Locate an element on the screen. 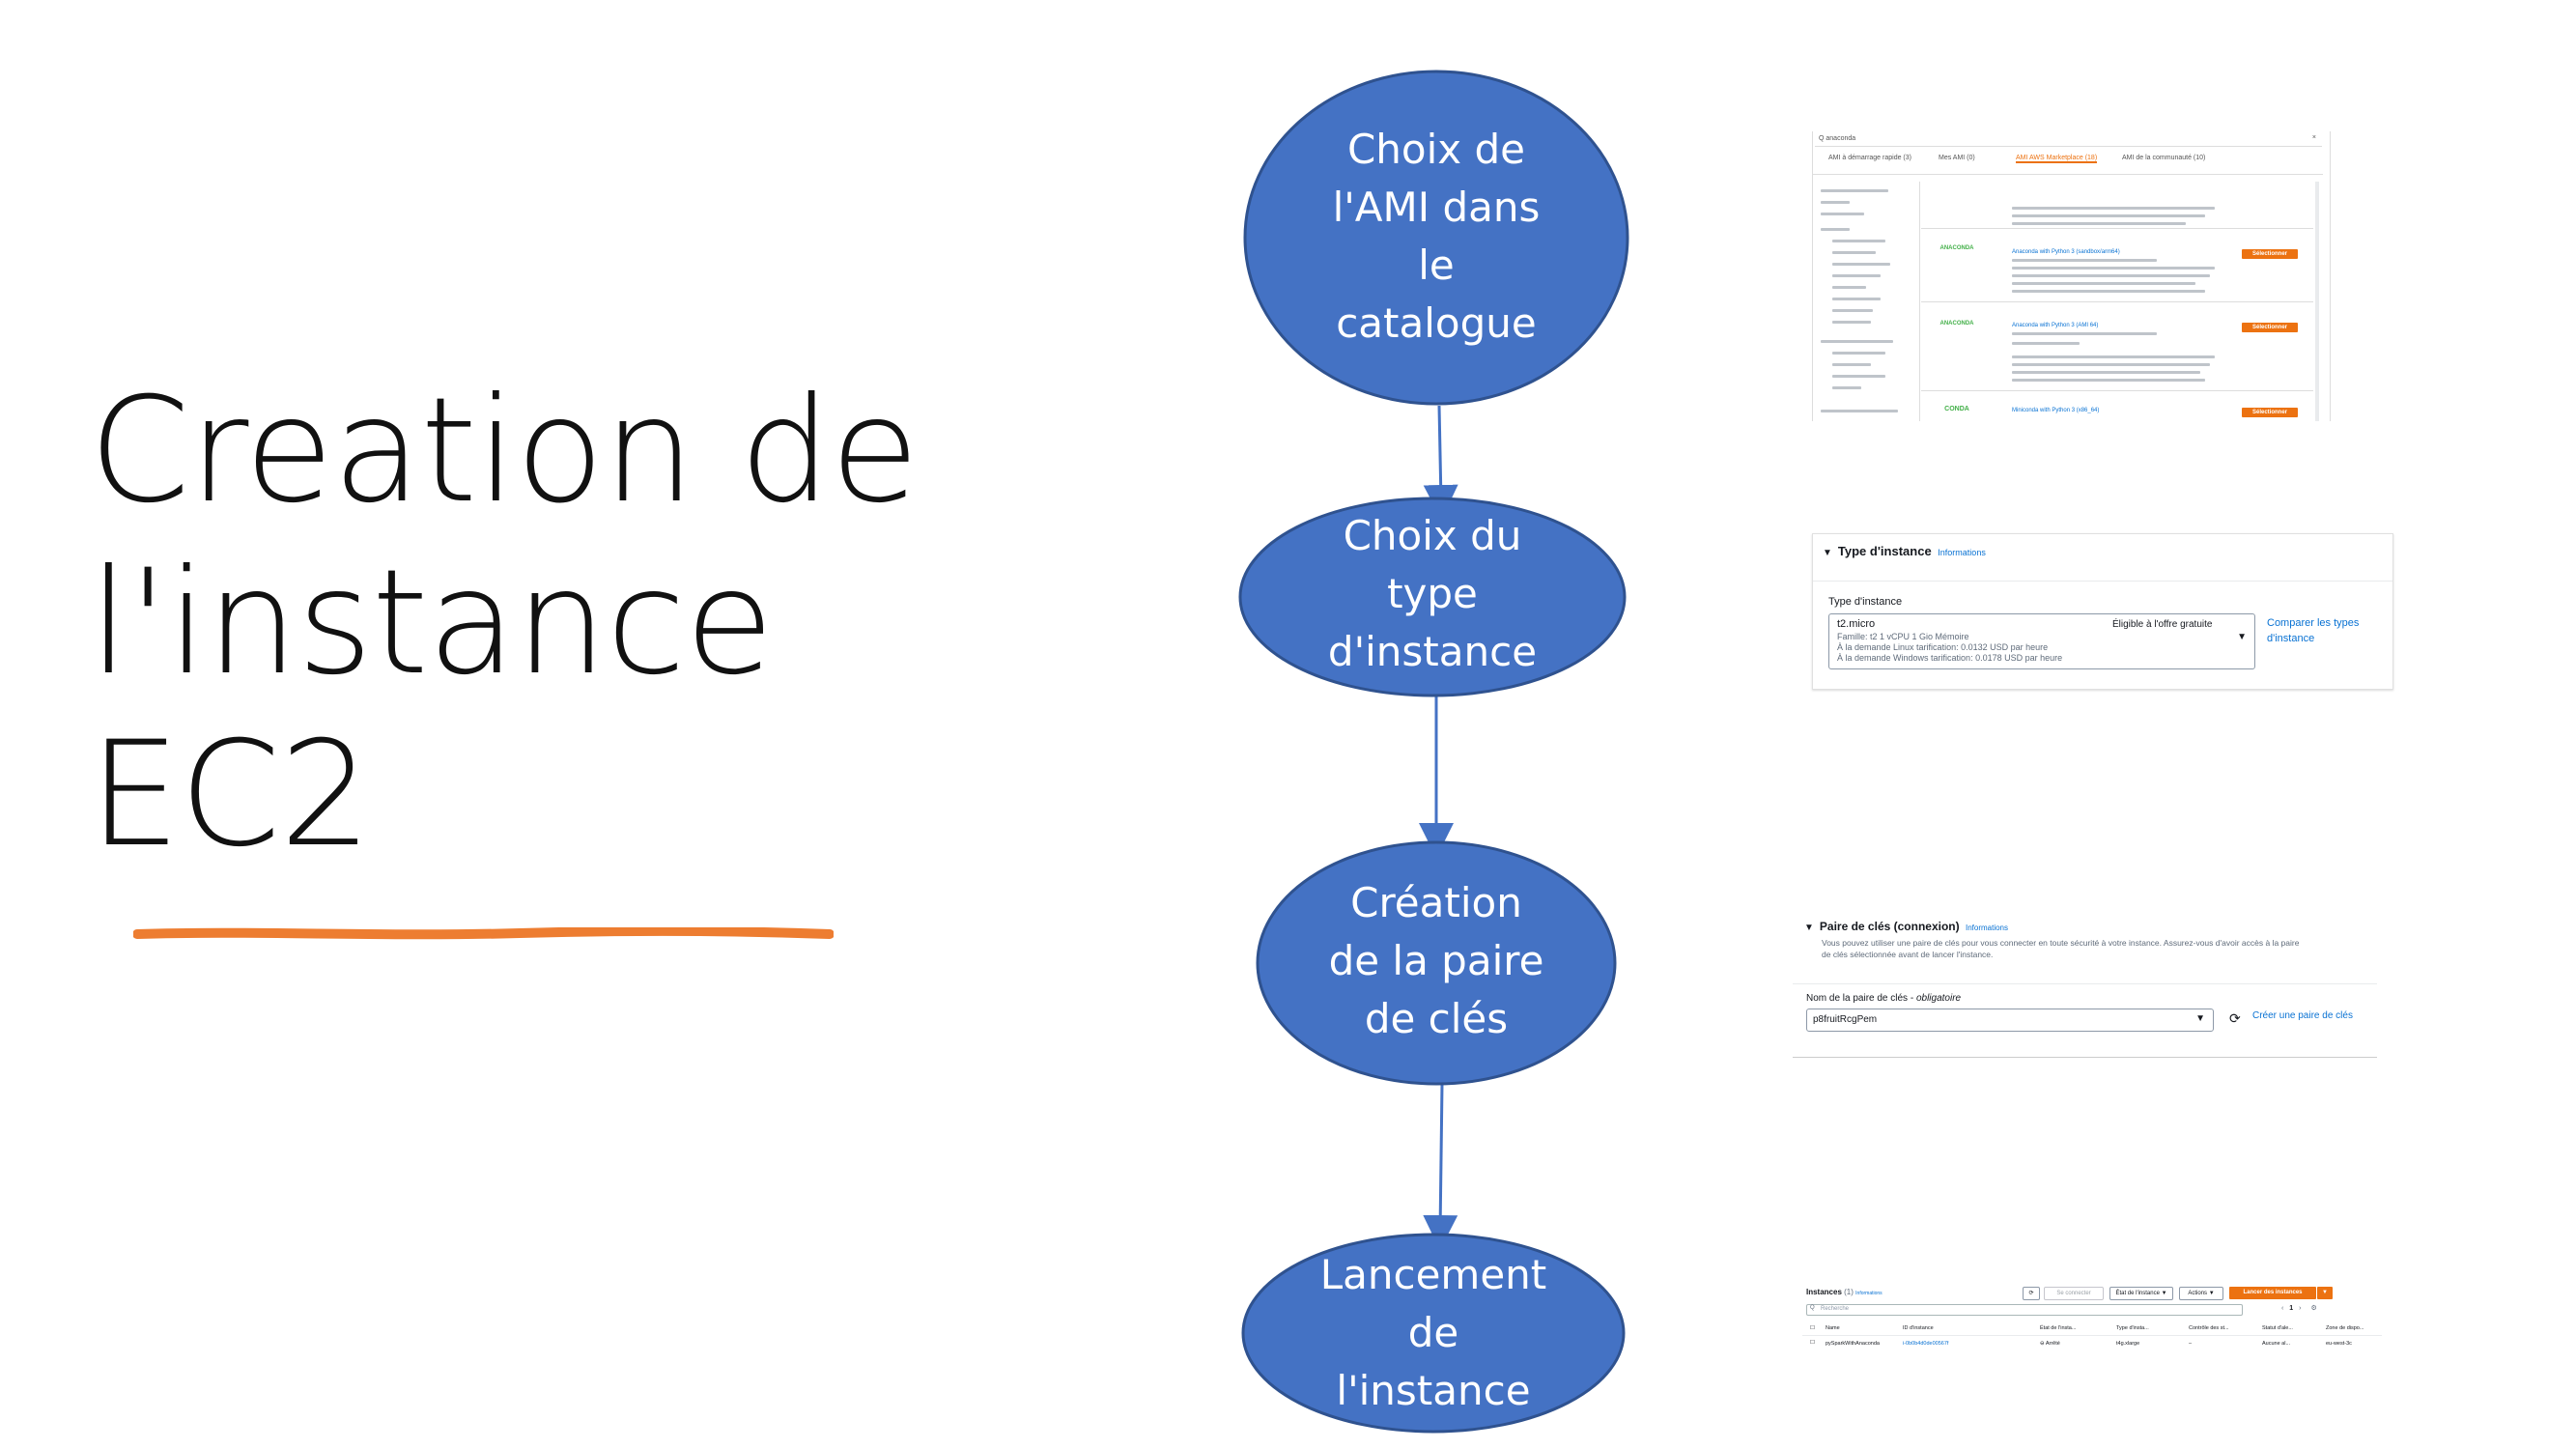  select-ami-2-button: Sélectionner is located at coordinates (2270, 327).